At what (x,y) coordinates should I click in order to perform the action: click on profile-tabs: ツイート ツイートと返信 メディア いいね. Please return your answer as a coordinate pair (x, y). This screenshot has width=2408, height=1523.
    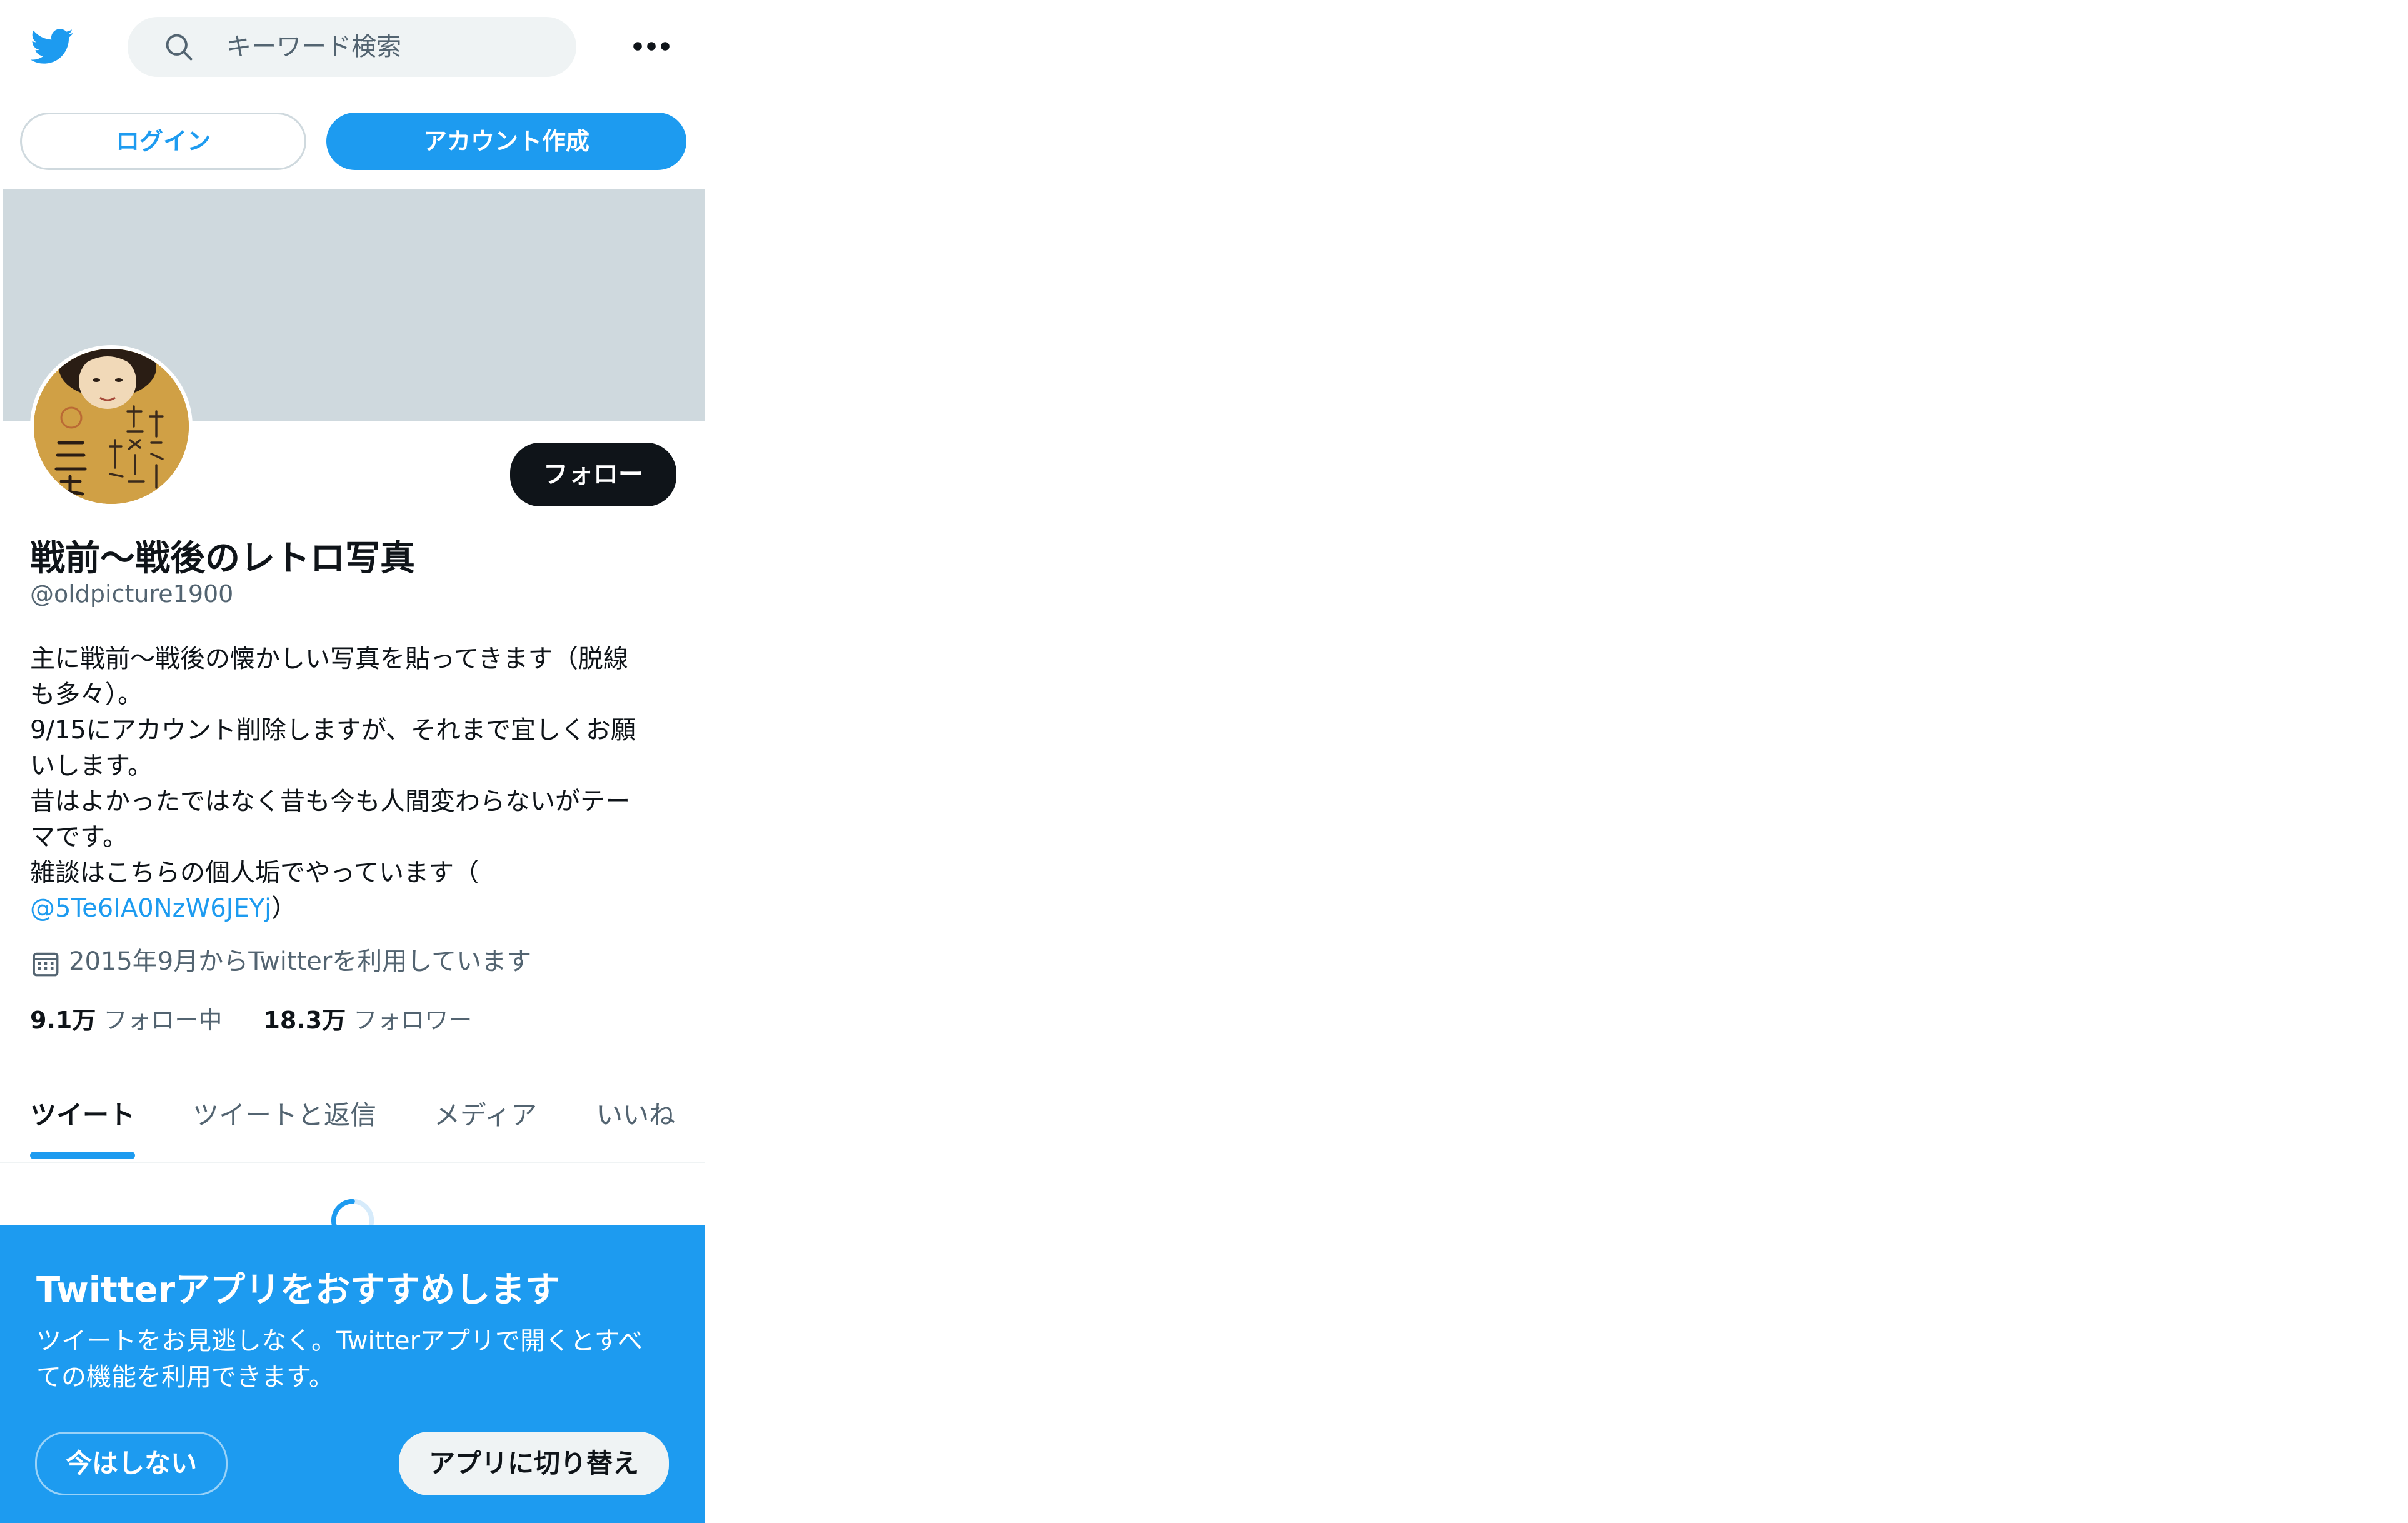
    Looking at the image, I should click on (352, 1119).